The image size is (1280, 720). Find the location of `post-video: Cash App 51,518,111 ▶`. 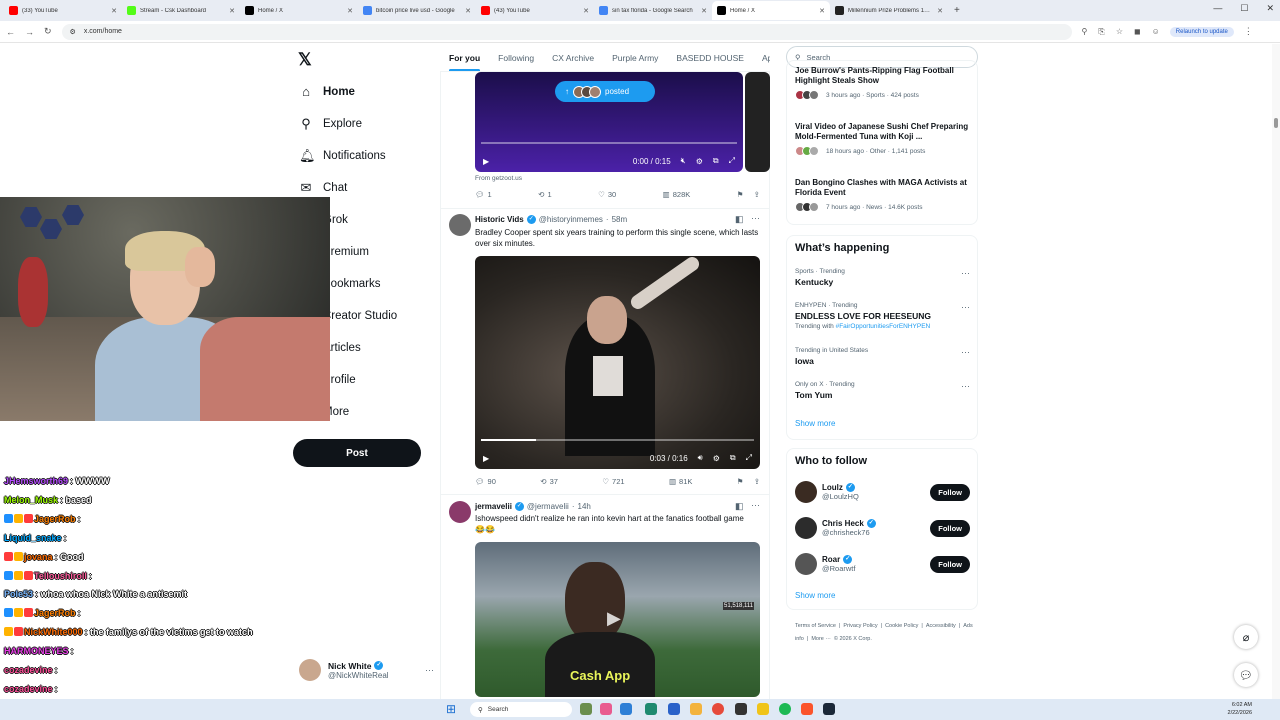

post-video: Cash App 51,518,111 ▶ is located at coordinates (617, 619).